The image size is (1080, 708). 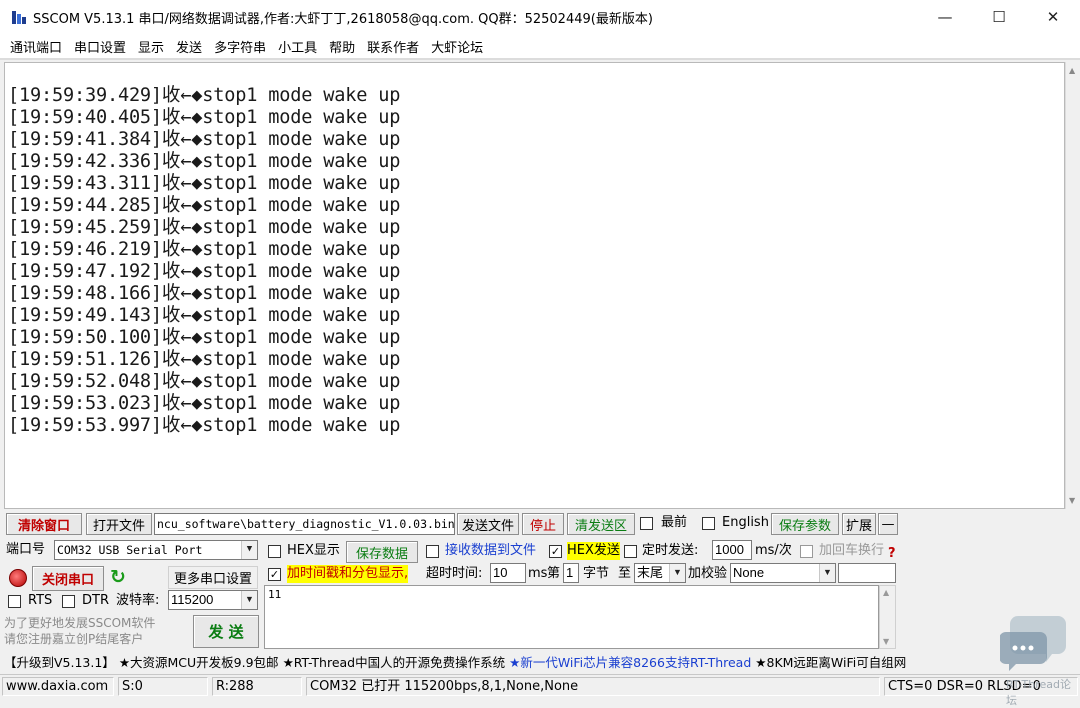 What do you see at coordinates (382, 552) in the screenshot?
I see `save-data-button: 保存数据` at bounding box center [382, 552].